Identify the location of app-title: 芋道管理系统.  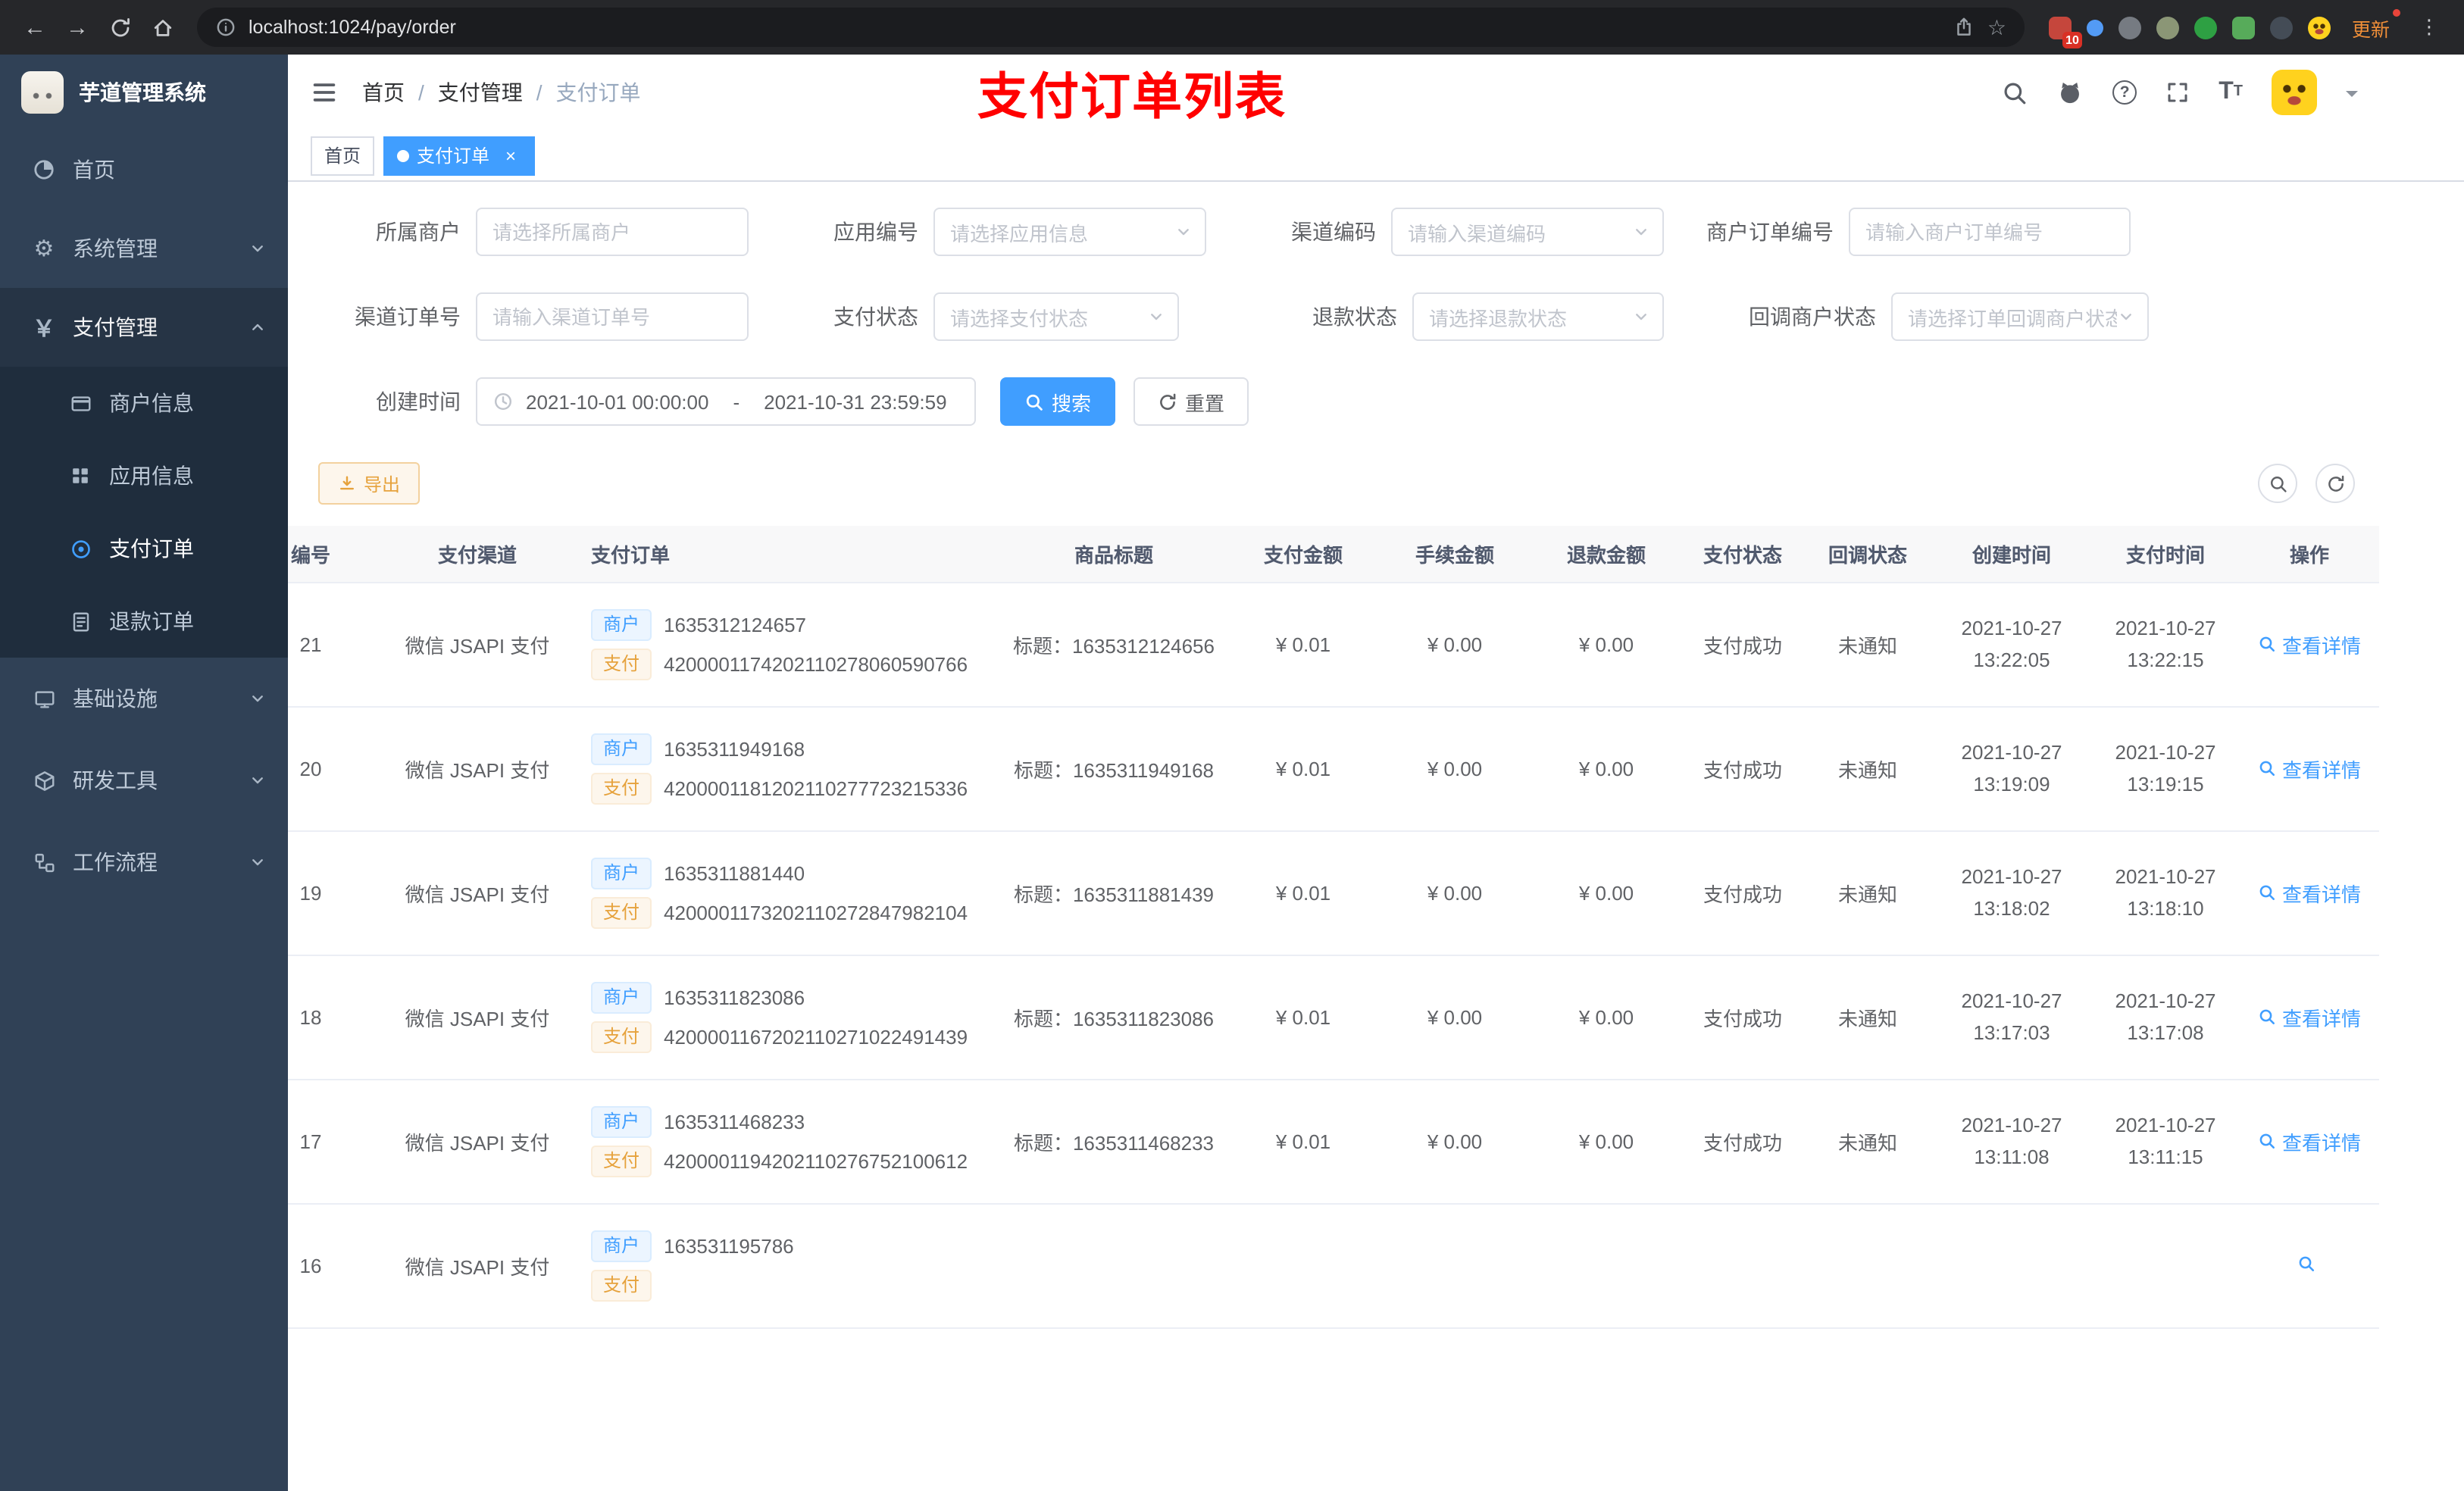
(142, 92).